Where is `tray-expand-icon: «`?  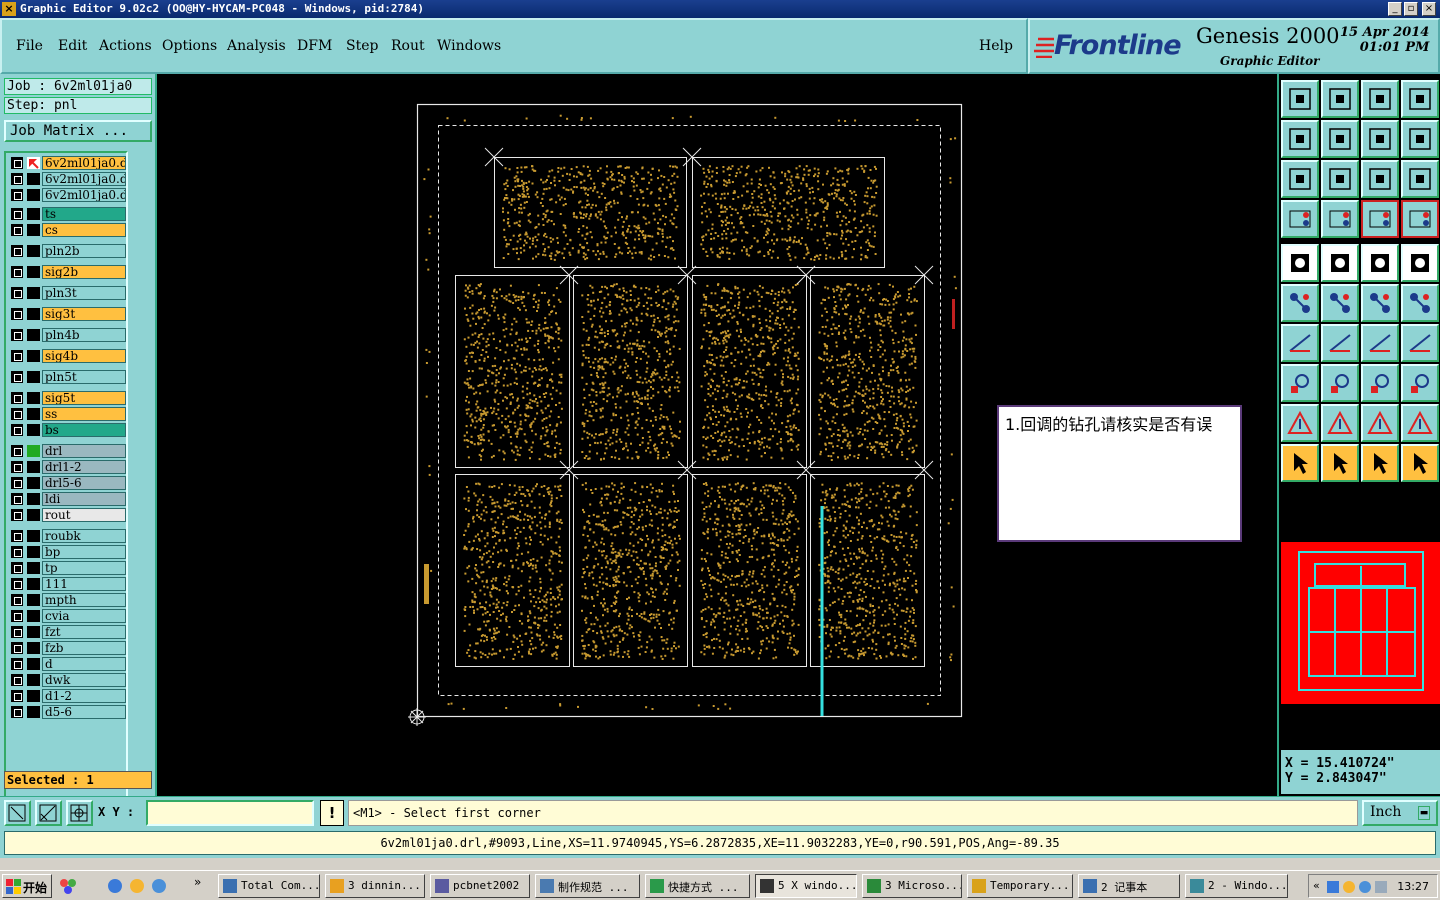
tray-expand-icon: « is located at coordinates (1316, 885).